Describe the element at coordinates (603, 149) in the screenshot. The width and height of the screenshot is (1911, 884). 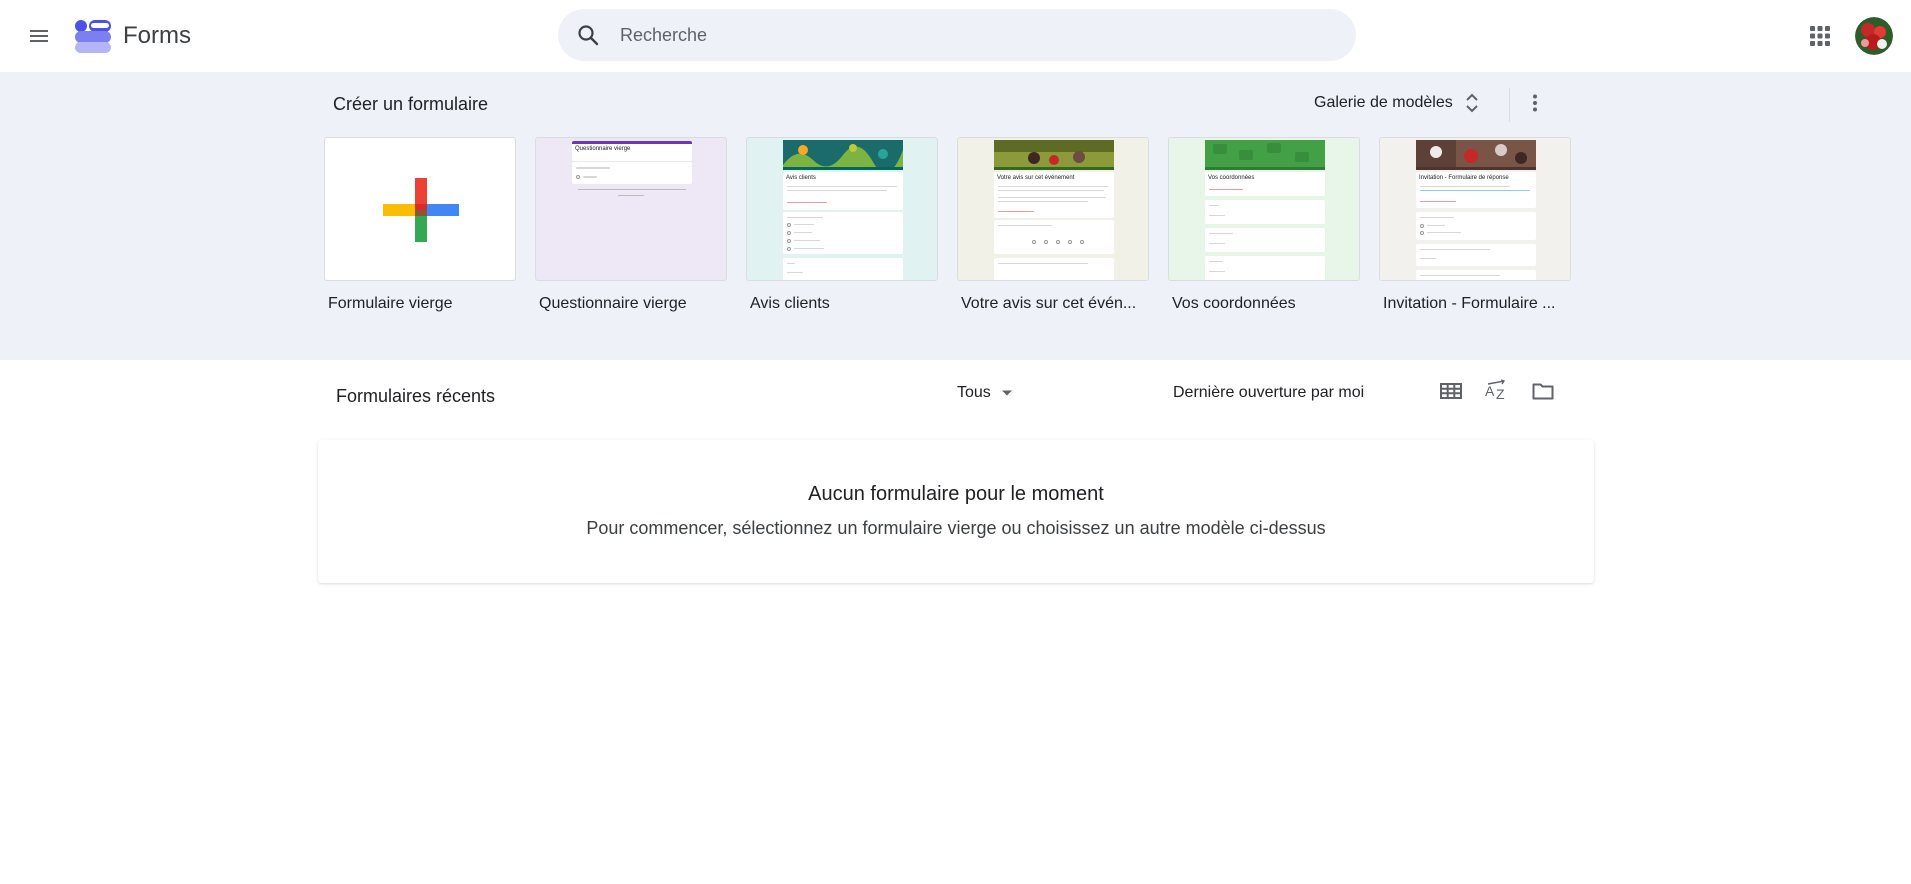
I see `template-thumb-title: Questionnaire vierge` at that location.